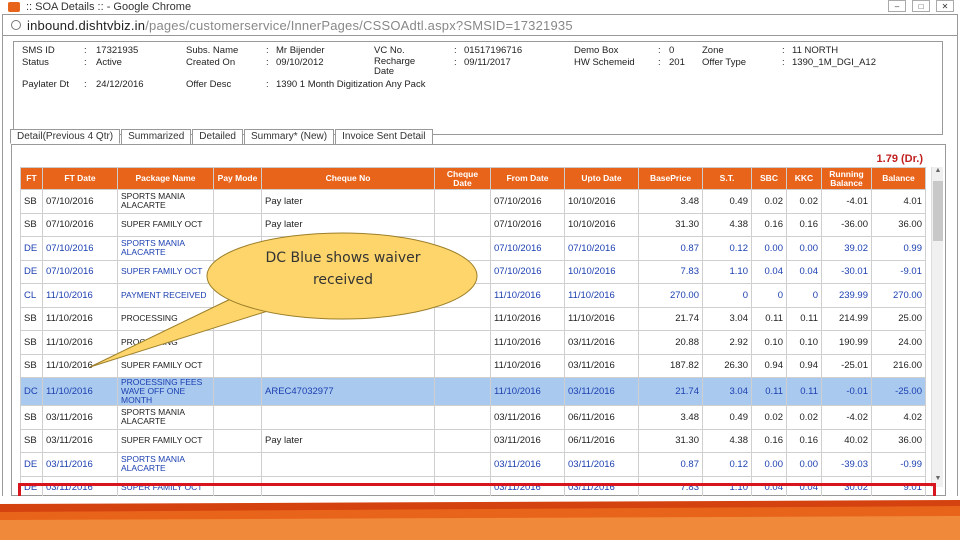 This screenshot has width=960, height=540. What do you see at coordinates (727, 342) in the screenshot?
I see `table-cell: 2.92` at bounding box center [727, 342].